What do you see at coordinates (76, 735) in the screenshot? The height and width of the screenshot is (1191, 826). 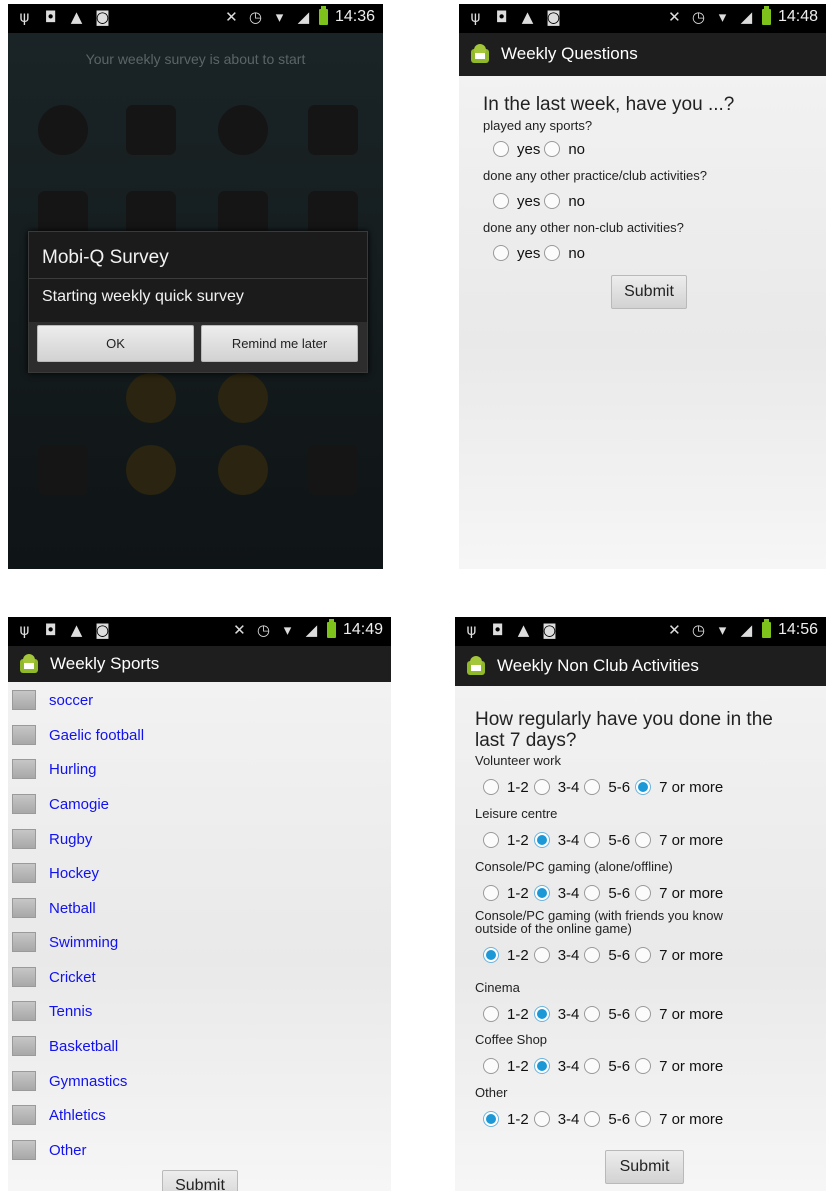 I see `sport-row: Gaelic football` at bounding box center [76, 735].